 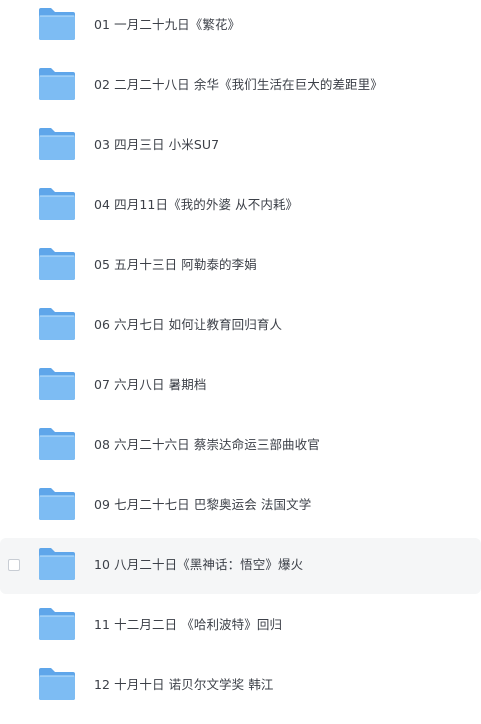 I want to click on folder-row: 03 四月三日 小米SU7, so click(x=240, y=146).